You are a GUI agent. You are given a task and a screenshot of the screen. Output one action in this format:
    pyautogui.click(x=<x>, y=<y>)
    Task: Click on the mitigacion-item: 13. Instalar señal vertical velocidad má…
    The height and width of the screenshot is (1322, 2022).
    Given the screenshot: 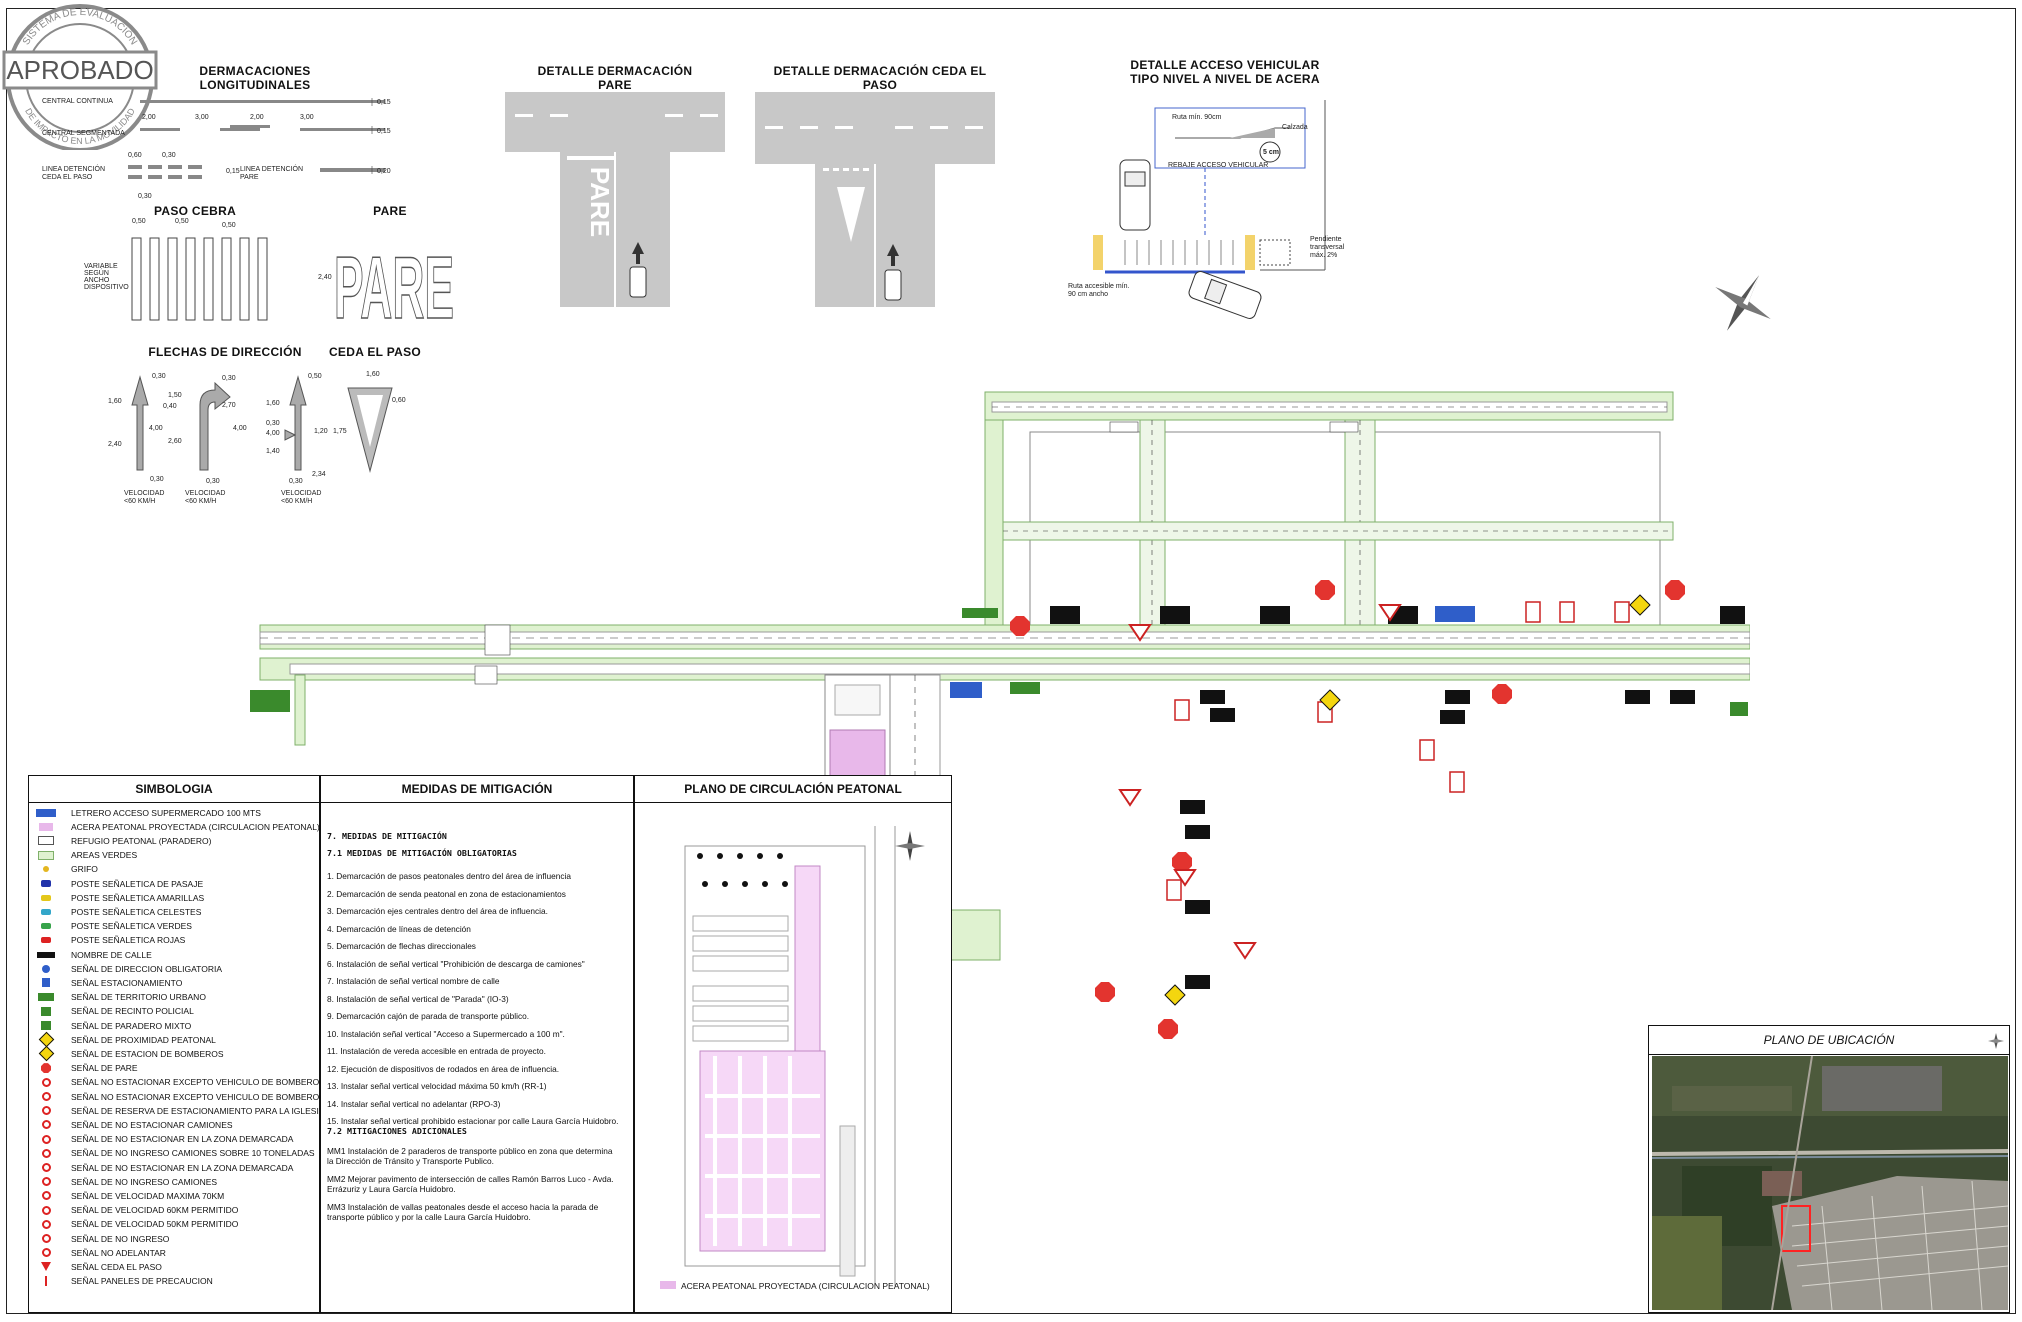 What is the action you would take?
    pyautogui.click(x=437, y=1086)
    